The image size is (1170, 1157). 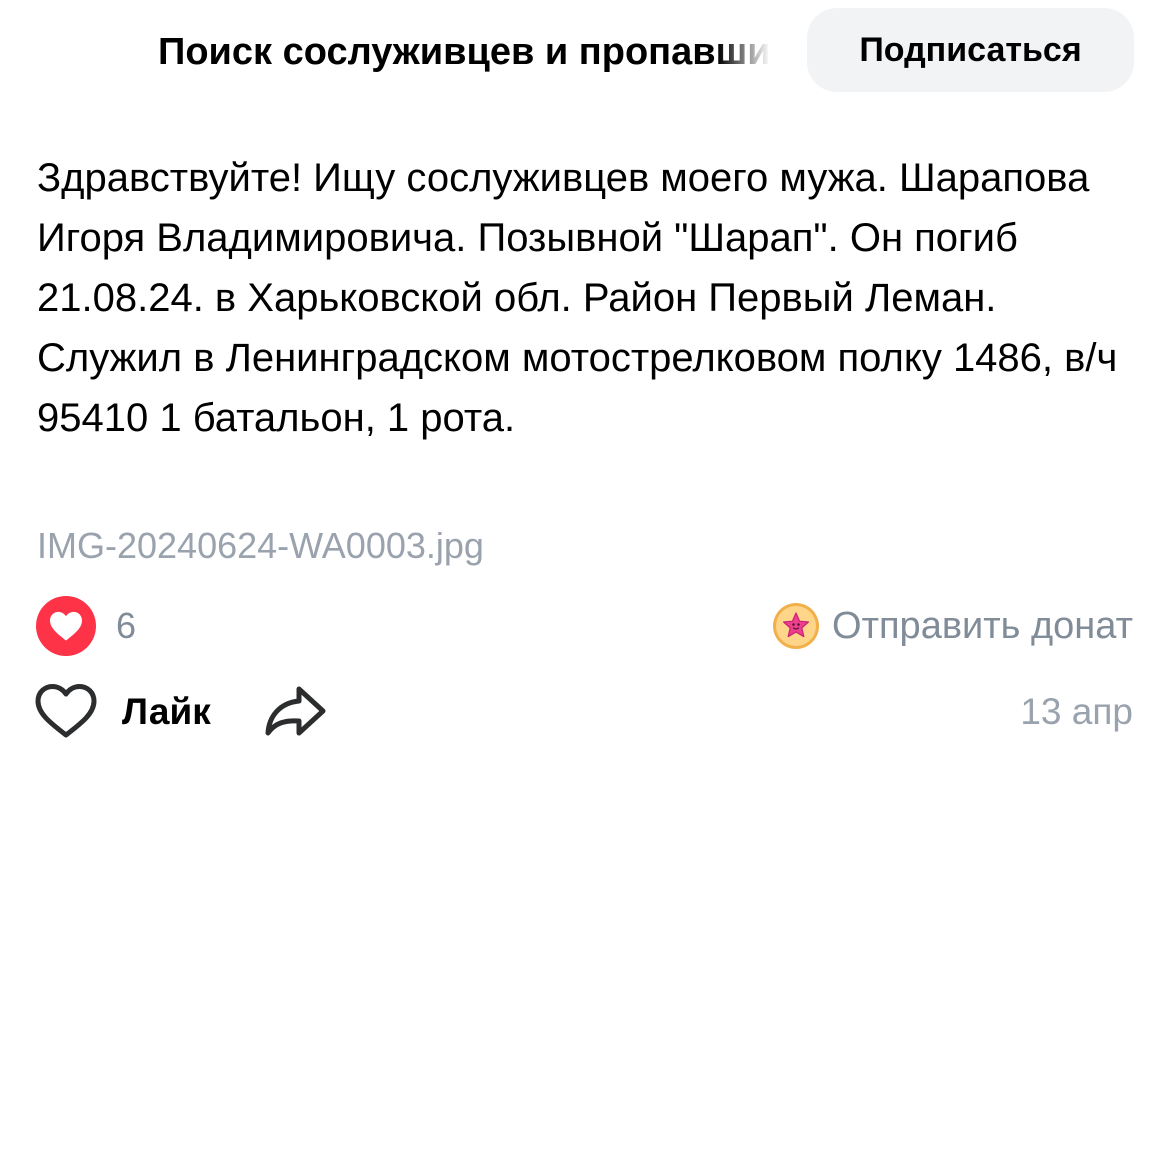 I want to click on donate-button: Отправить донат, so click(x=952, y=626).